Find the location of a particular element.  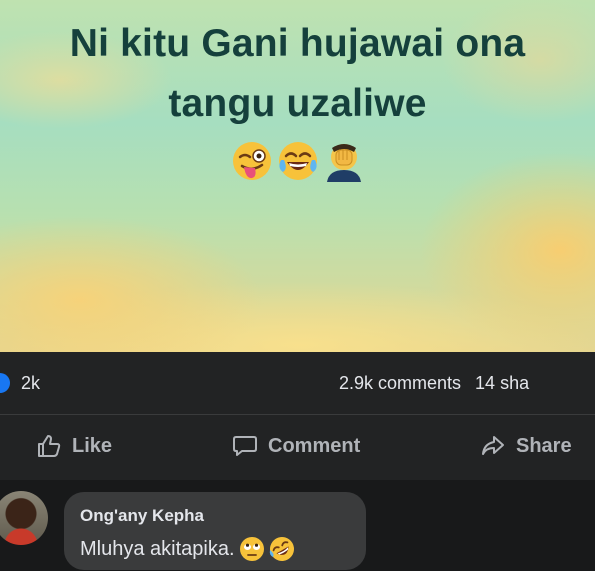

post-headline-line2: tangu uzaliwe is located at coordinates (297, 103).